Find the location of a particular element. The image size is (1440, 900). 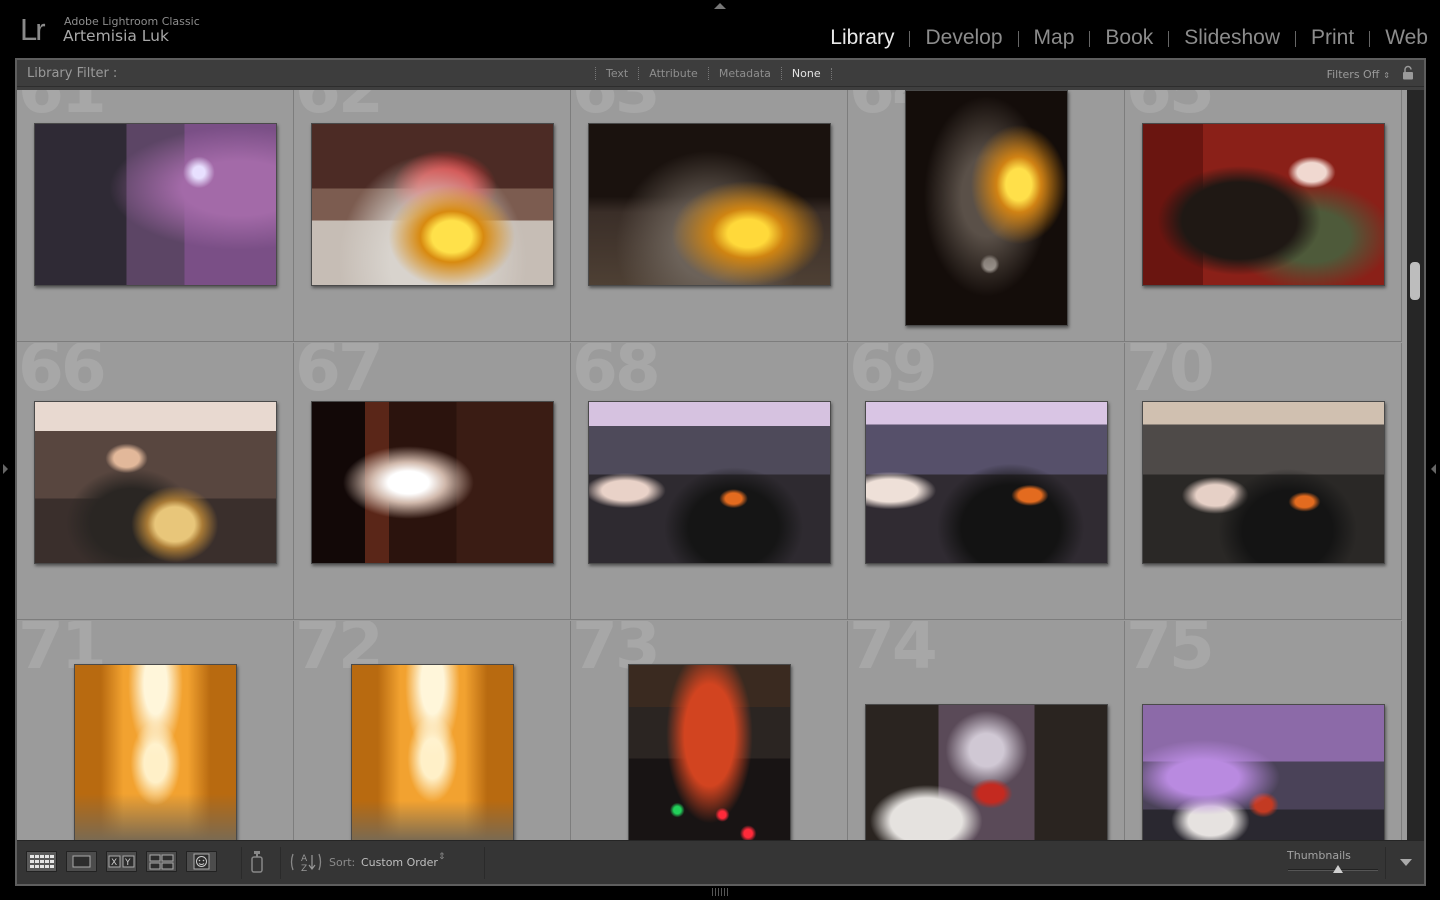

grid-cell: 68 is located at coordinates (709, 481).